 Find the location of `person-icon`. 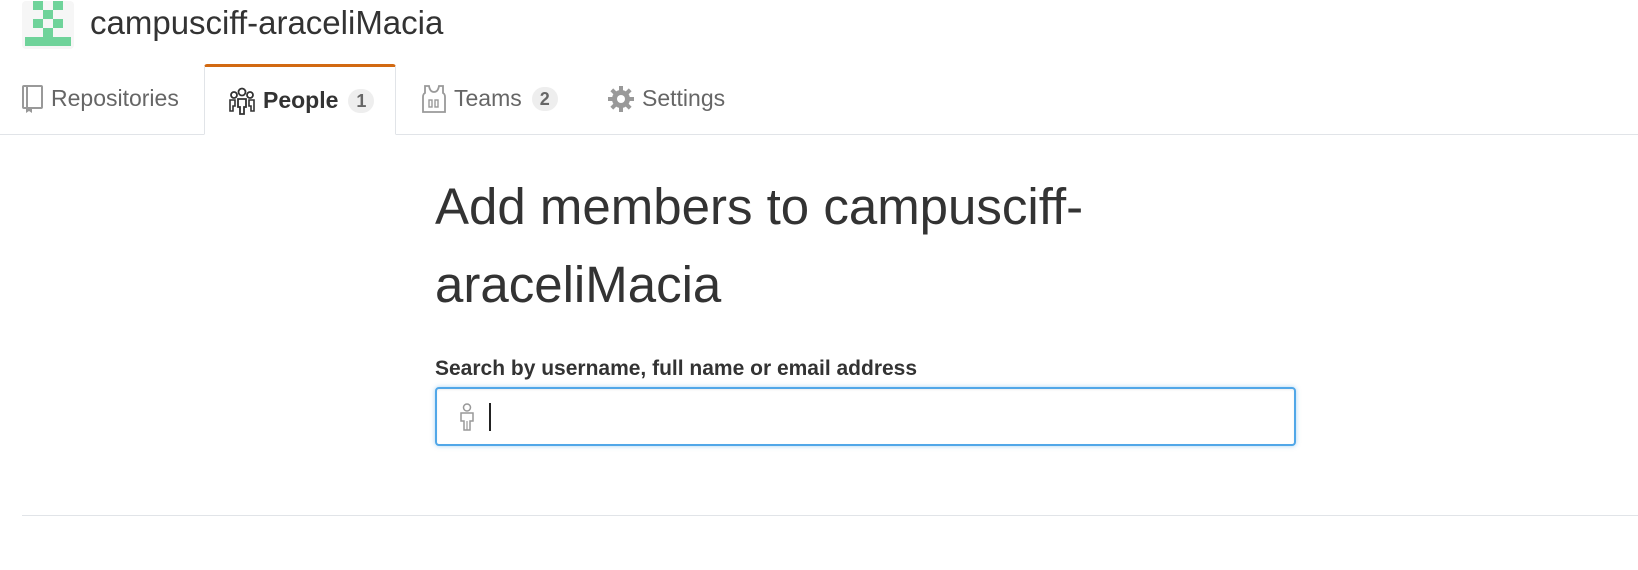

person-icon is located at coordinates (467, 419).